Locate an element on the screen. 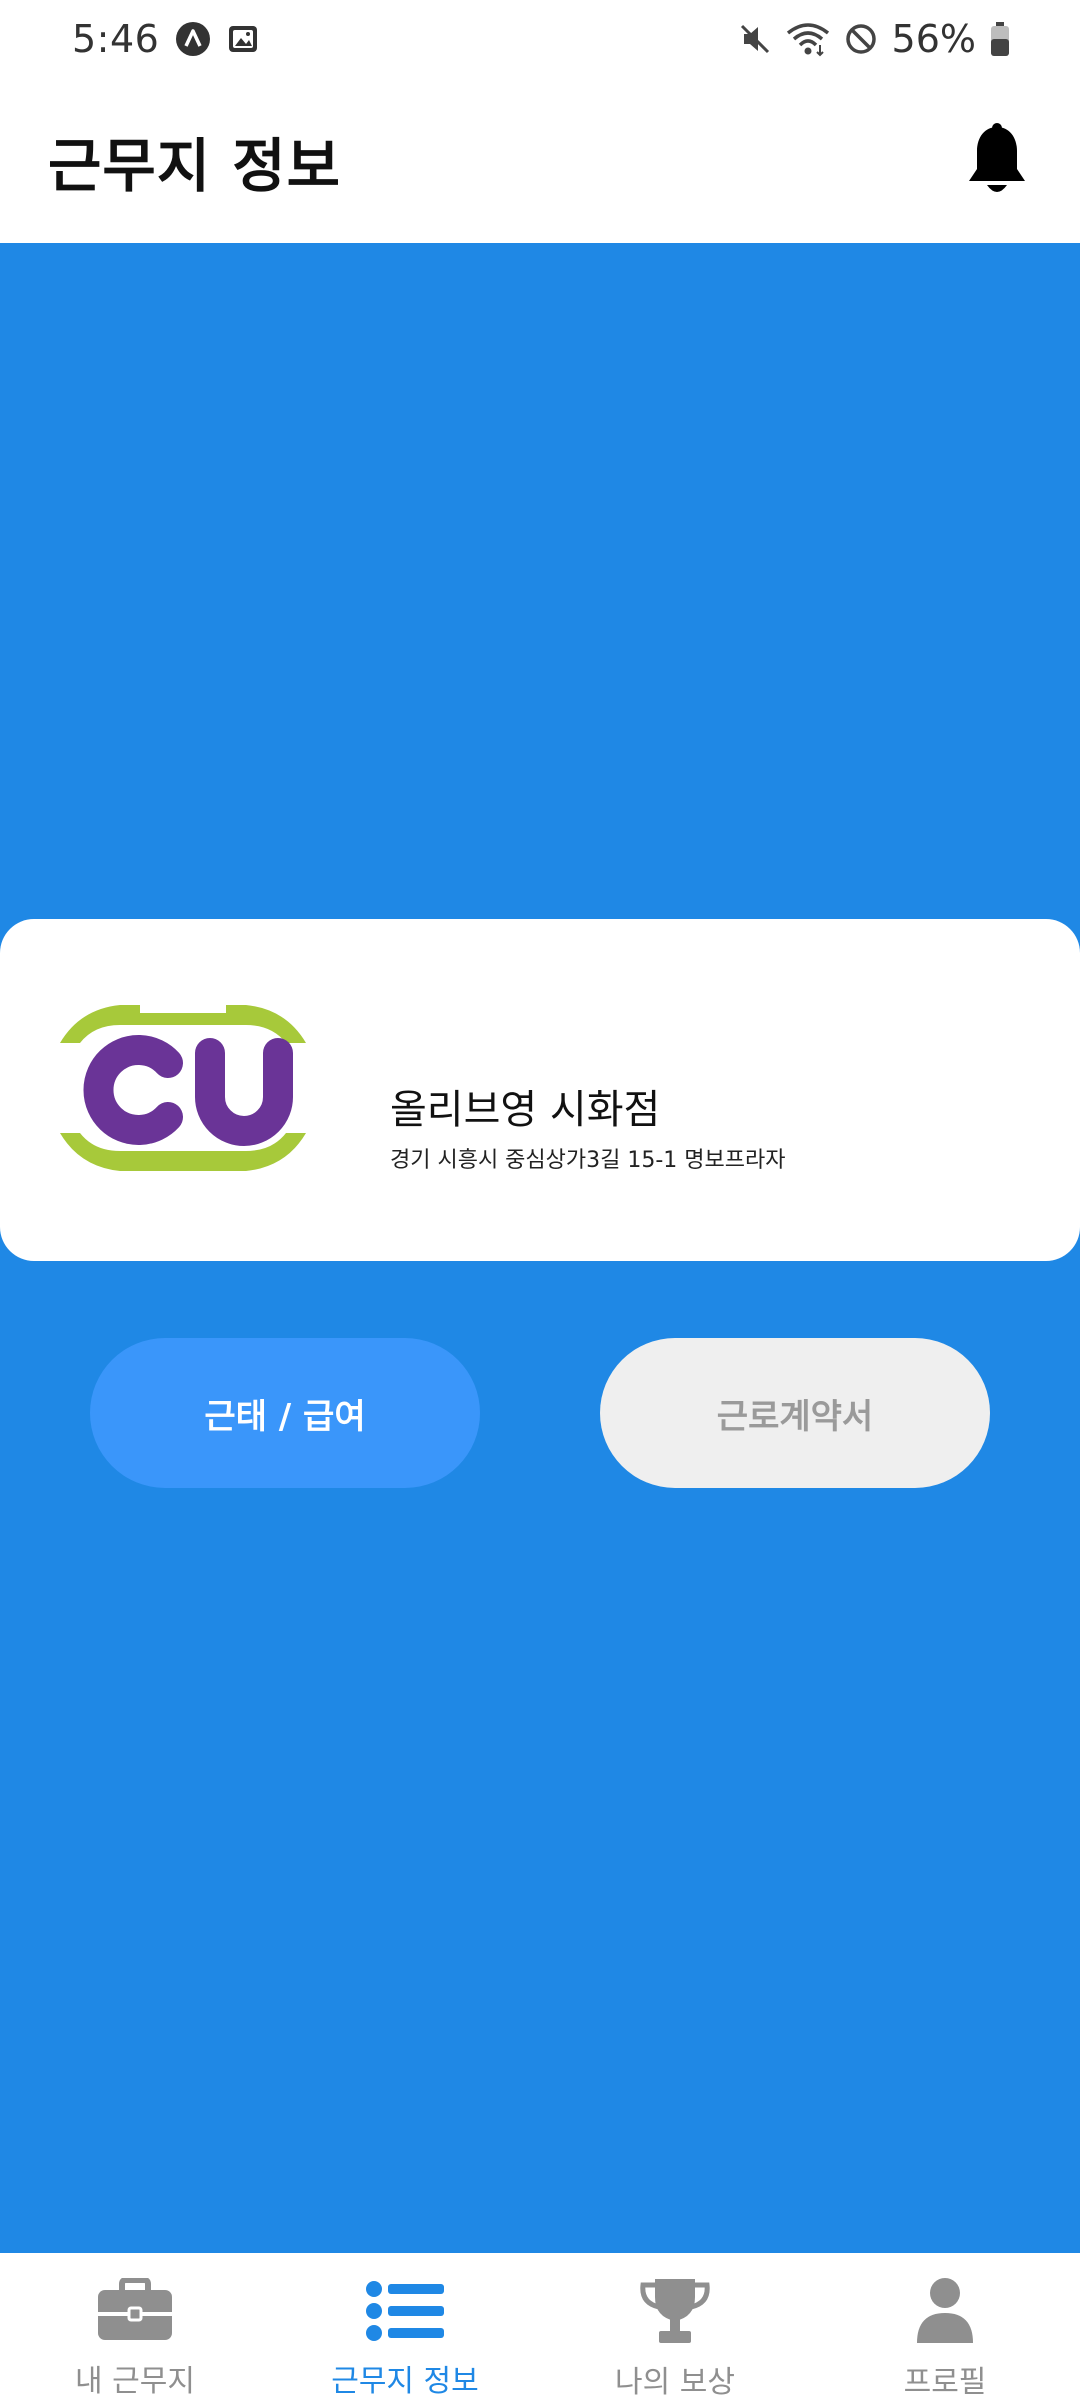  mute-icon is located at coordinates (755, 39).